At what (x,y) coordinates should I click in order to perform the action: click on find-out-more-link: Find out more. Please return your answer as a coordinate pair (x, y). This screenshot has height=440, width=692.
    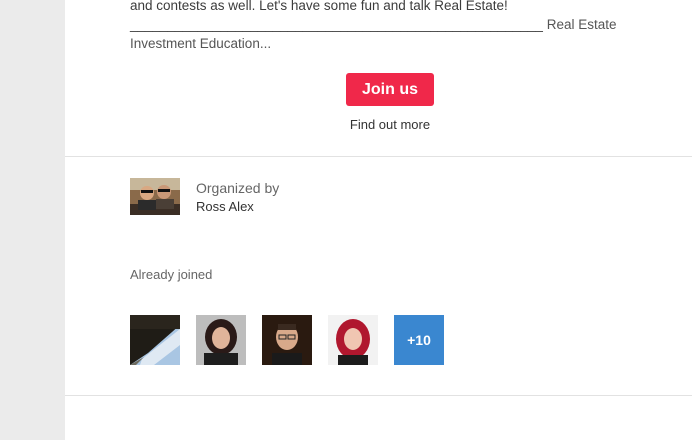
    Looking at the image, I should click on (390, 124).